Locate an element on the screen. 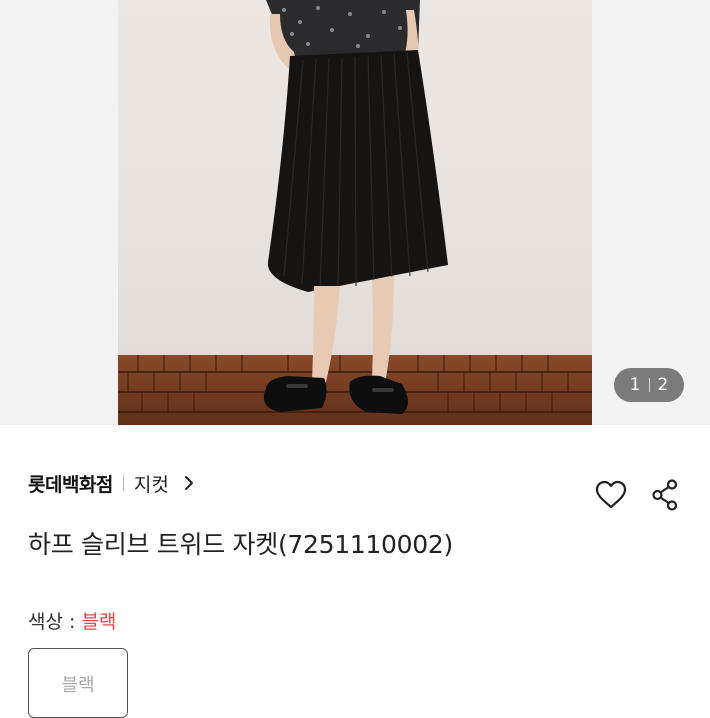  heart-outline-icon is located at coordinates (611, 494).